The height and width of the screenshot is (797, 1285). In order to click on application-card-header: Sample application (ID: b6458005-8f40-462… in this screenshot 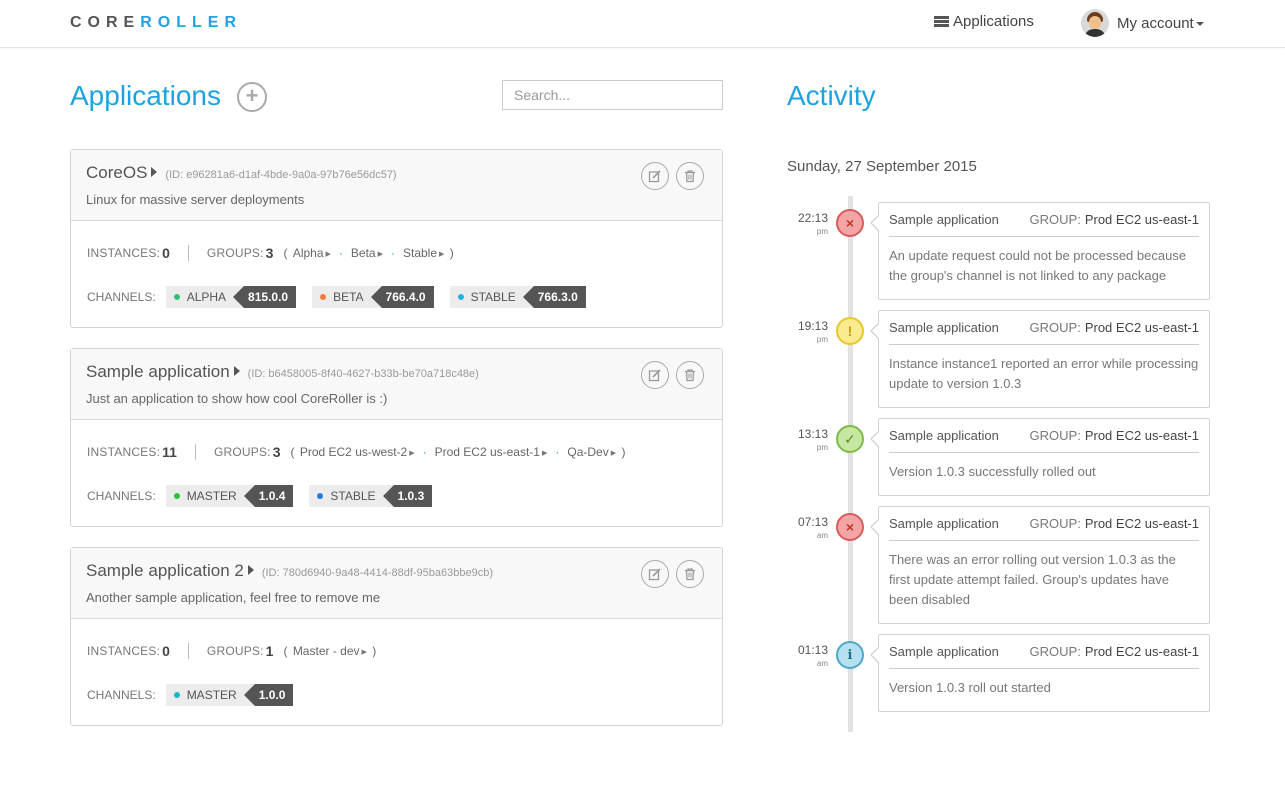, I will do `click(396, 384)`.